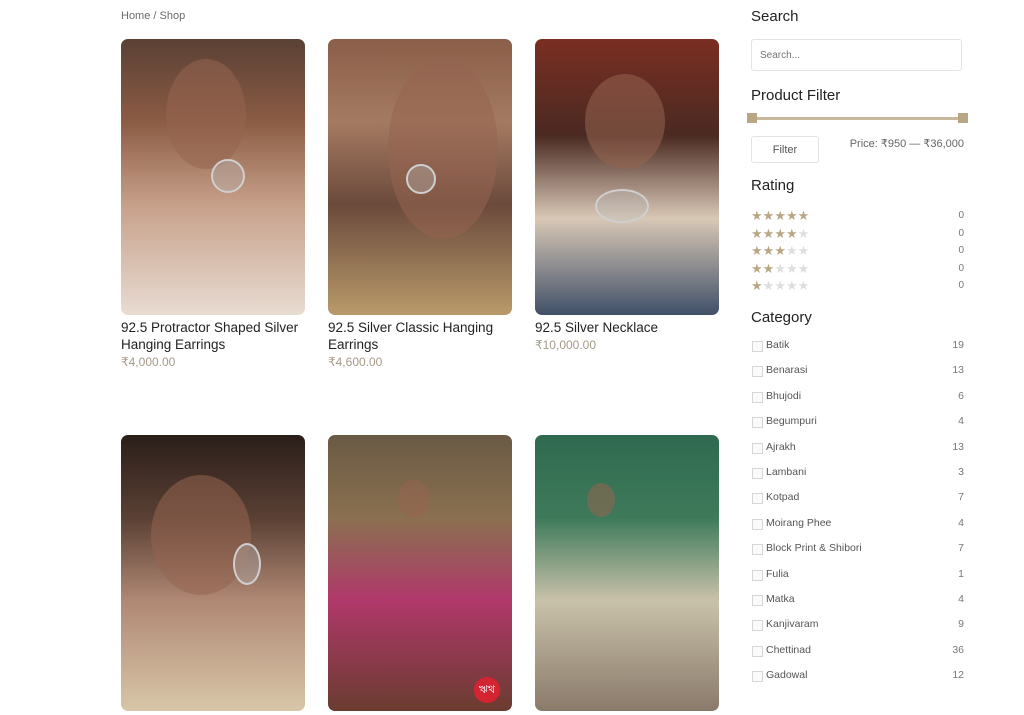 The width and height of the screenshot is (1024, 715). Describe the element at coordinates (566, 345) in the screenshot. I see `product-price: ₹10,000.00` at that location.